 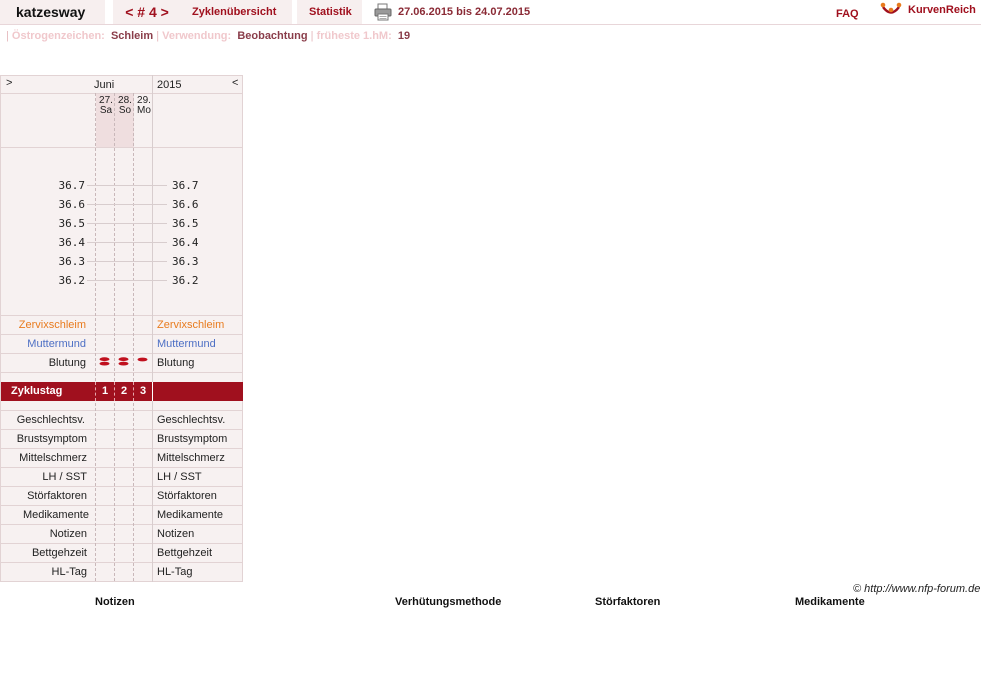 What do you see at coordinates (383, 12) in the screenshot?
I see `printer-icon` at bounding box center [383, 12].